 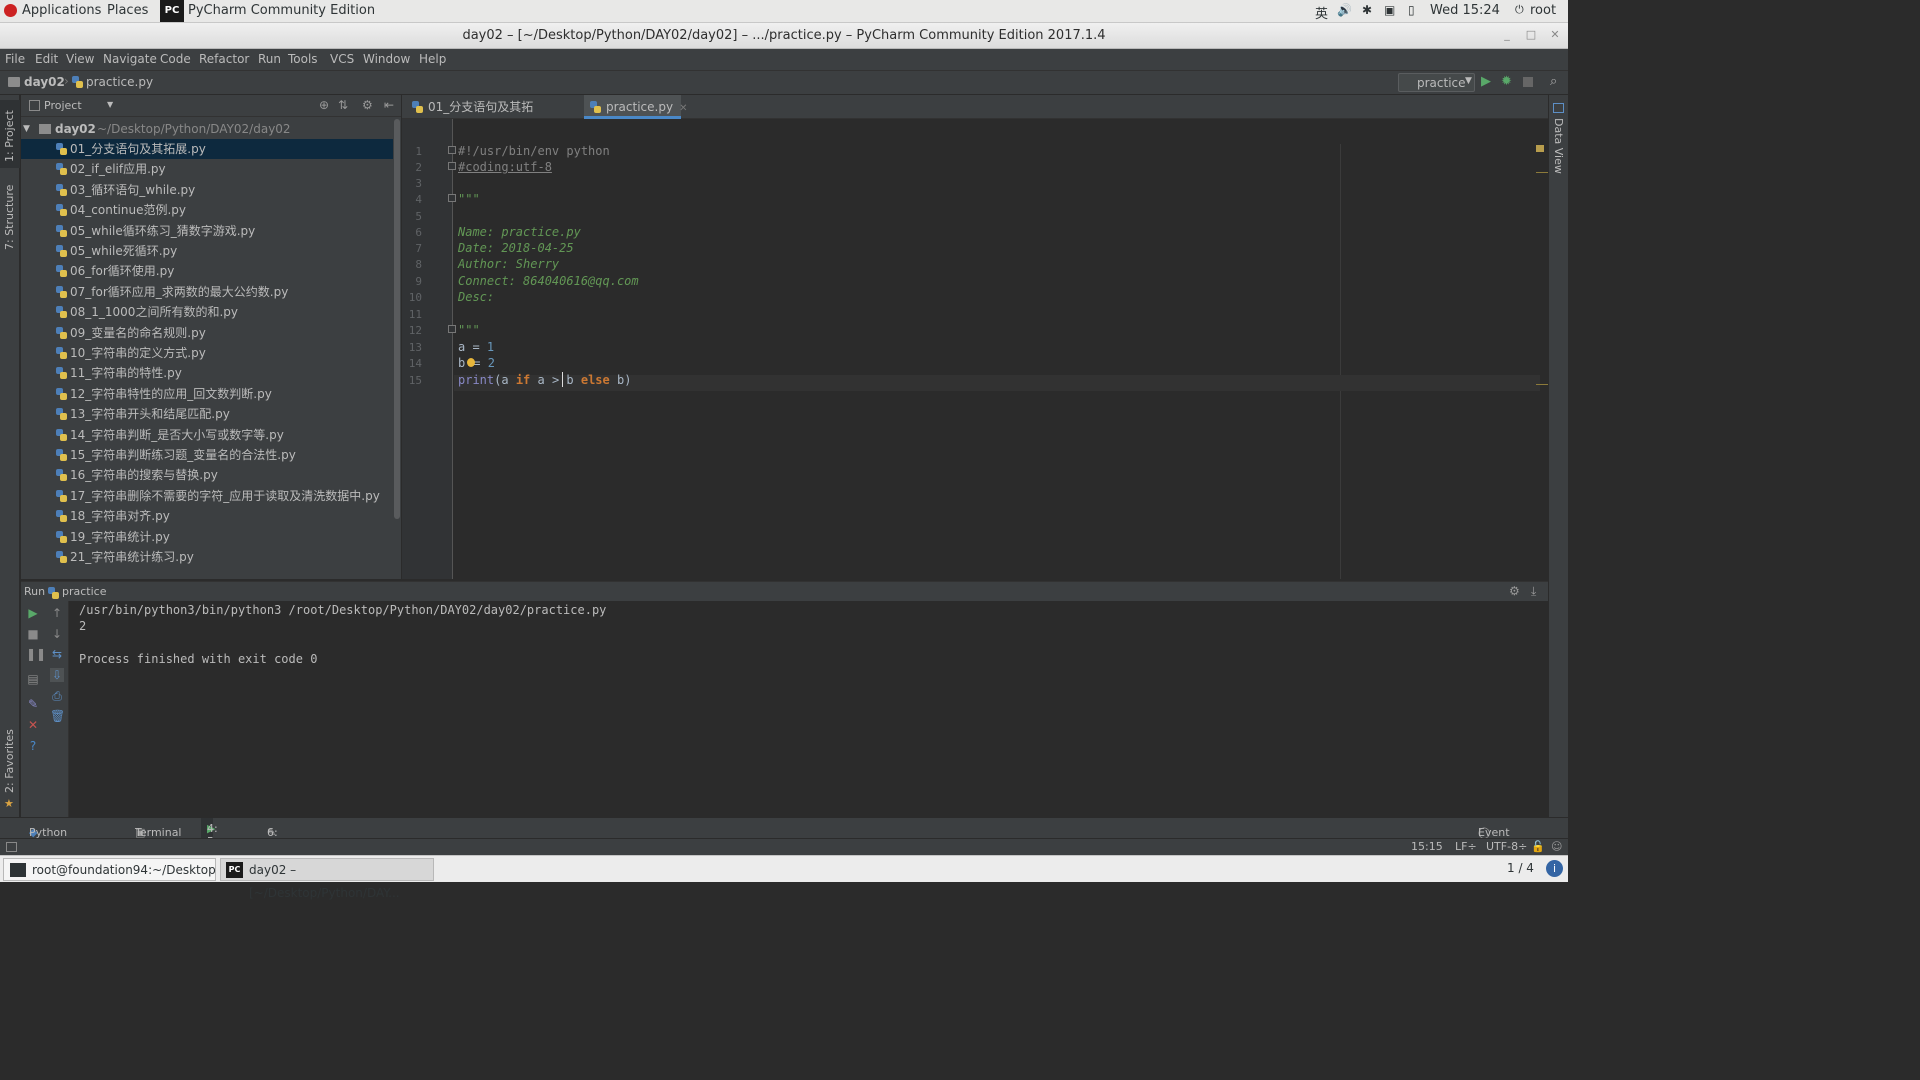 I want to click on places-menu: Places, so click(x=127, y=10).